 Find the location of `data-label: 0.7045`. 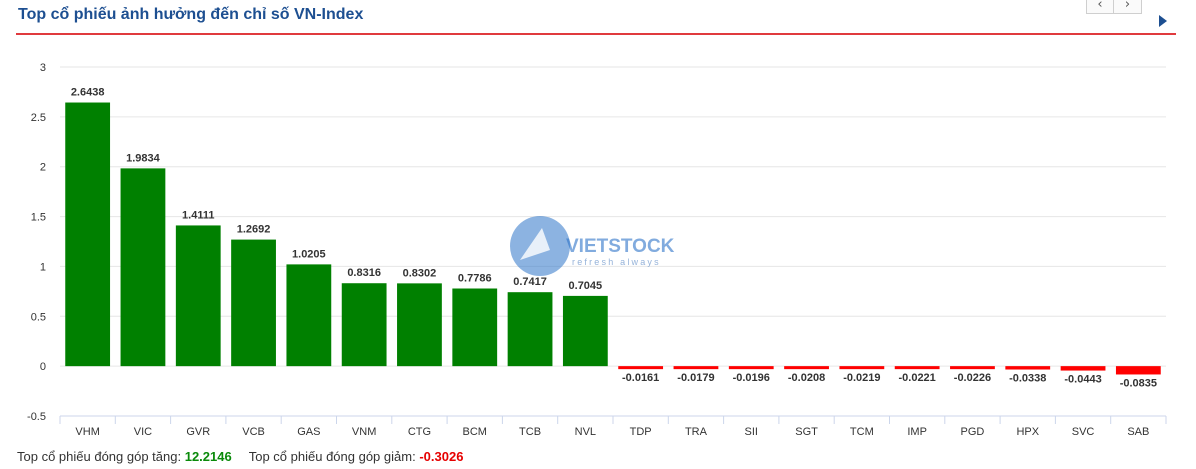

data-label: 0.7045 is located at coordinates (586, 286).